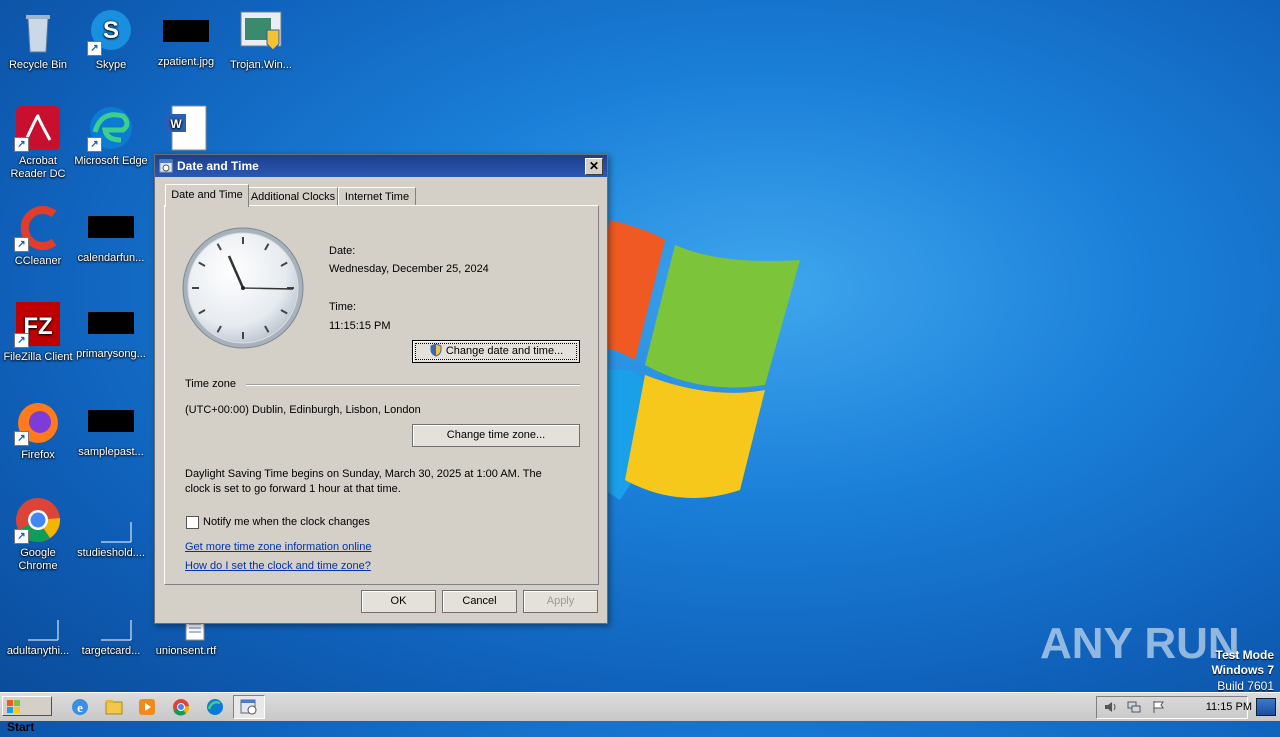  I want to click on anyrun-watermark: ANY RUN, so click(1140, 641).